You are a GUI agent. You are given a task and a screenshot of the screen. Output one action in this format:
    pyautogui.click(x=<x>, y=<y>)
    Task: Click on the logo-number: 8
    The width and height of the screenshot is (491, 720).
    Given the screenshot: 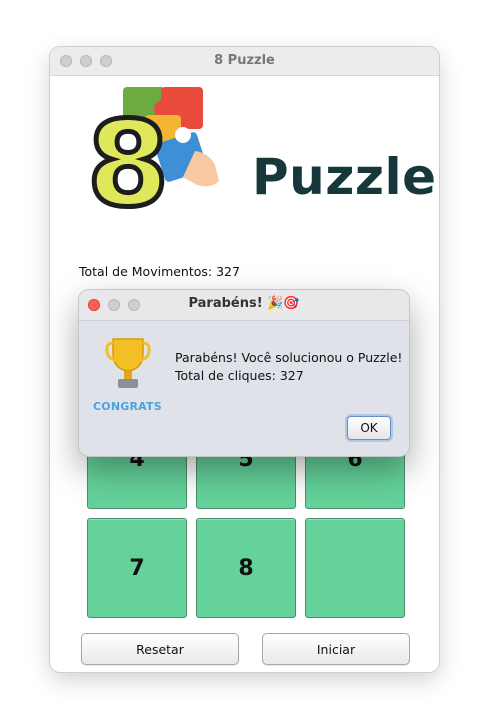 What is the action you would take?
    pyautogui.click(x=128, y=164)
    